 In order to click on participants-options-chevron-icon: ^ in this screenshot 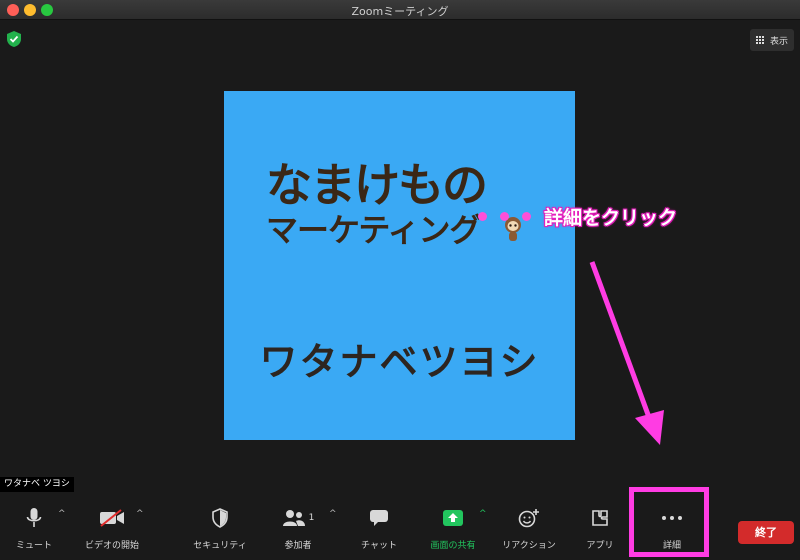, I will do `click(333, 514)`.